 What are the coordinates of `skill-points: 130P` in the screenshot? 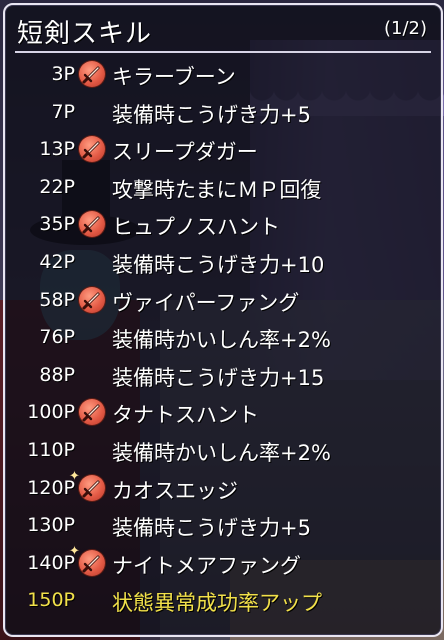 It's located at (51, 525).